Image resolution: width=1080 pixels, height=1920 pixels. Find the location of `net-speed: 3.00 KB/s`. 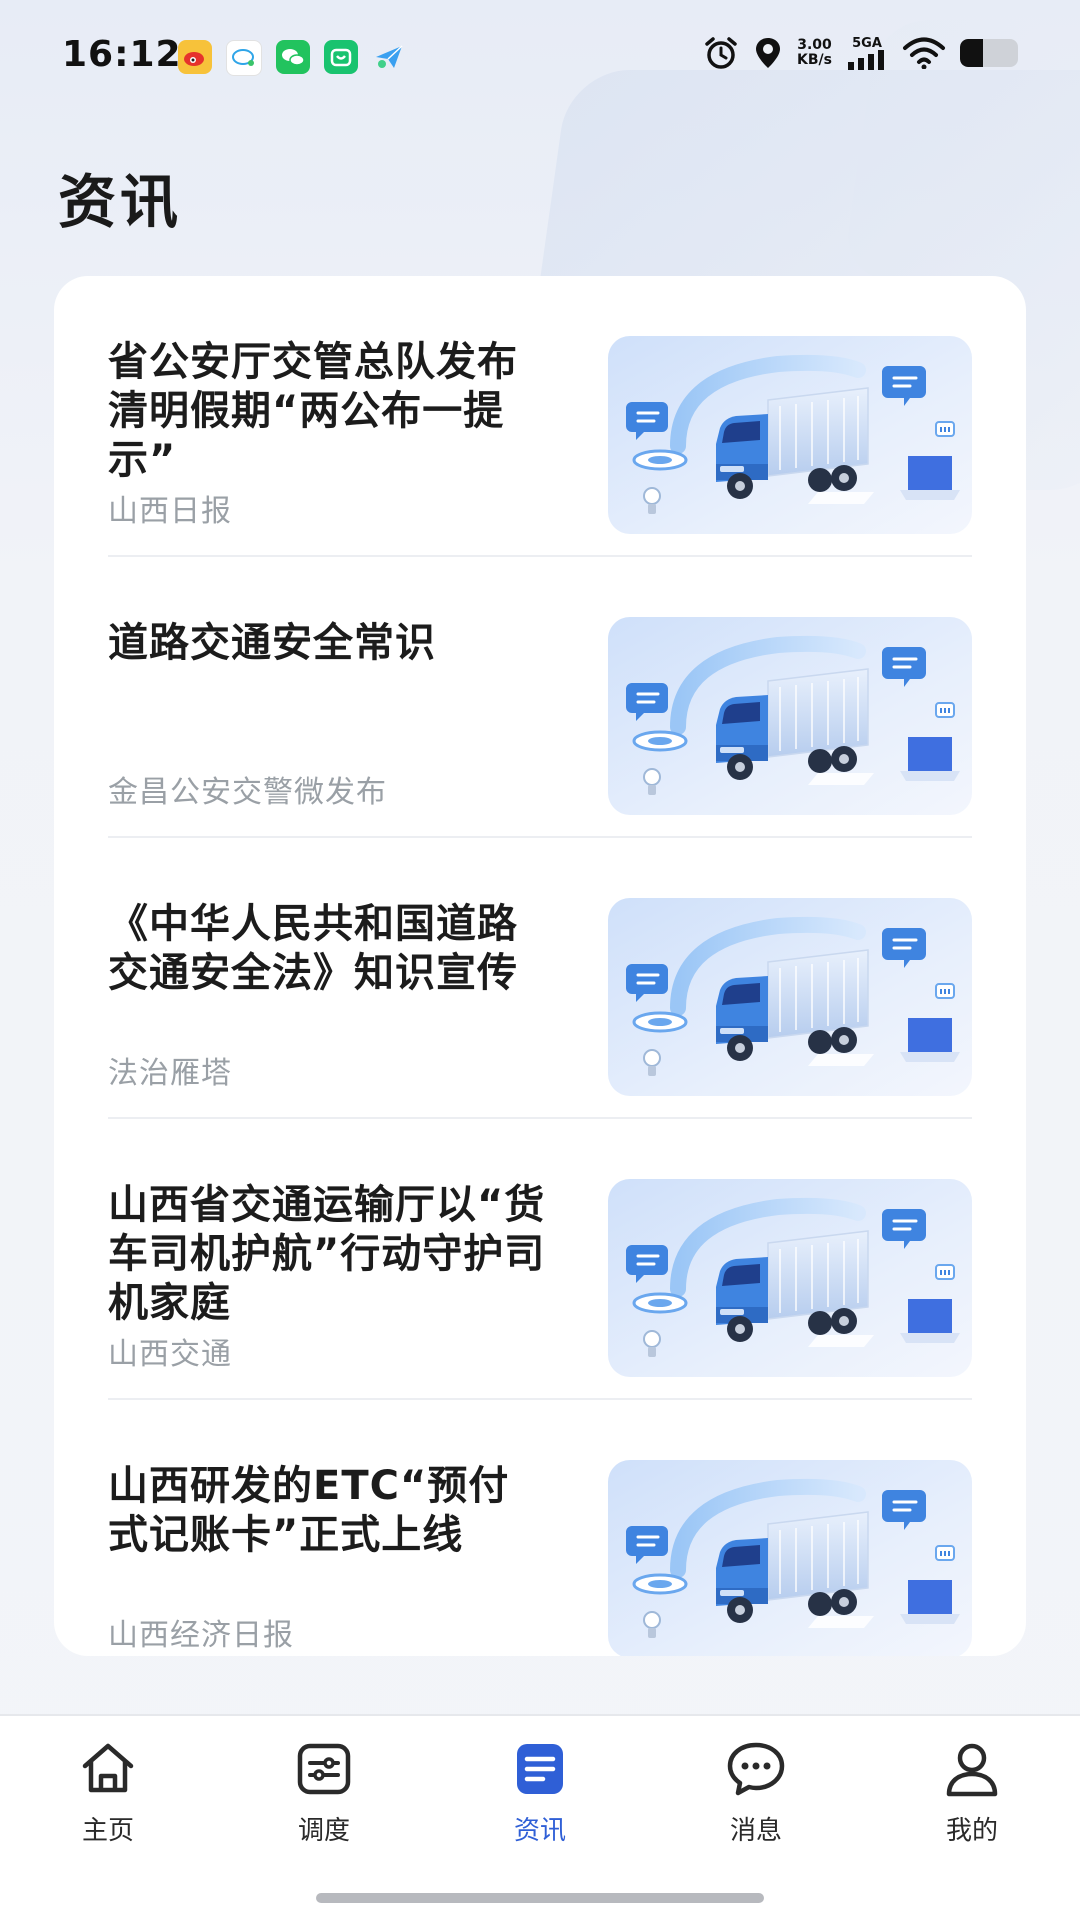

net-speed: 3.00 KB/s is located at coordinates (814, 53).